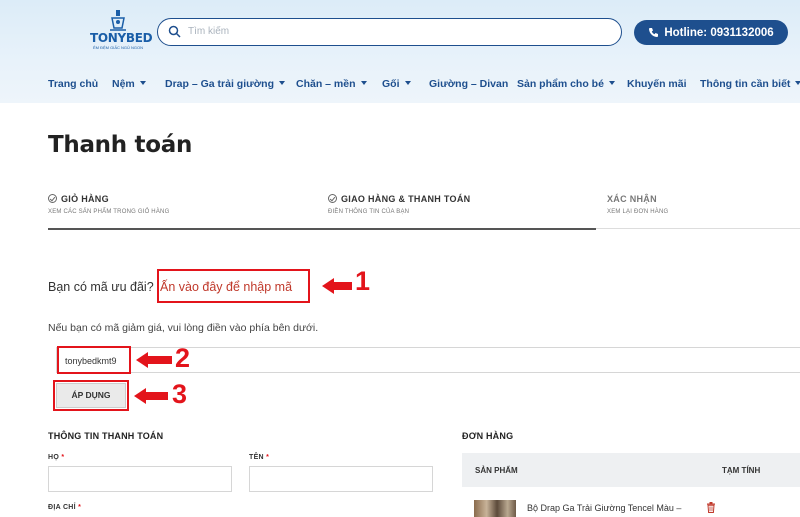 The height and width of the screenshot is (517, 800). I want to click on nav-item-promotion: Khuyến mãi, so click(657, 84).